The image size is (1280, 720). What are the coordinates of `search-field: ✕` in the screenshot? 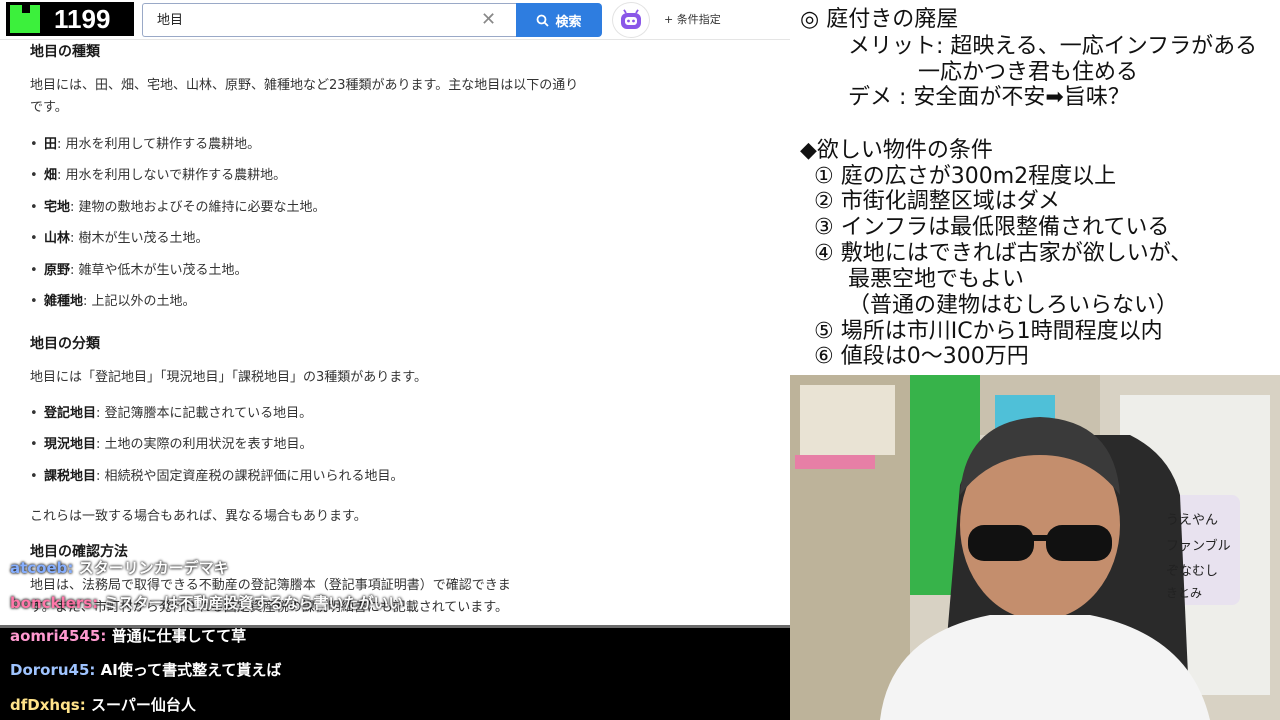 It's located at (330, 20).